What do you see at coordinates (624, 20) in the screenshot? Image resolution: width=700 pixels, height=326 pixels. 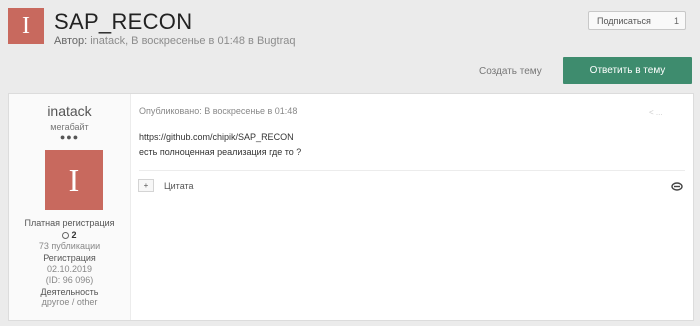 I see `follow-label: Подписаться` at bounding box center [624, 20].